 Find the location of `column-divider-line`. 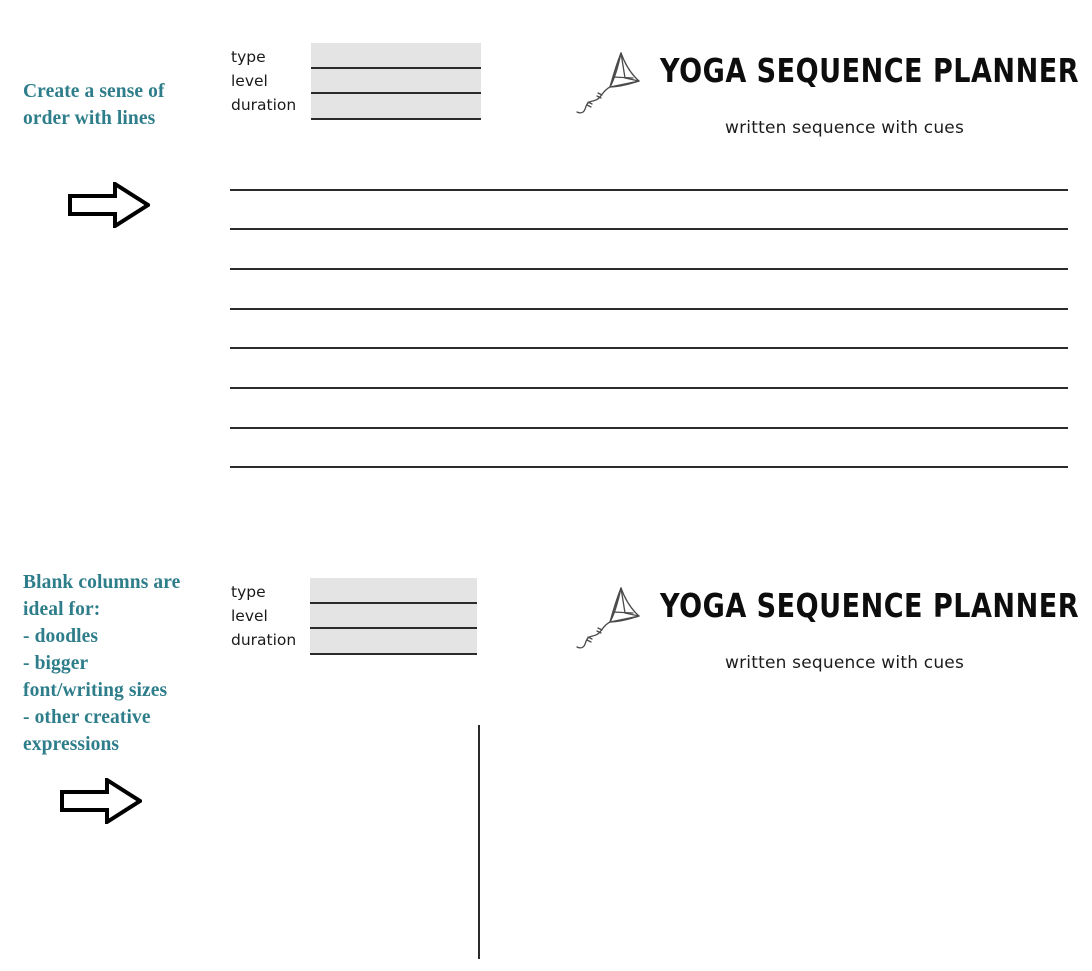

column-divider-line is located at coordinates (479, 842).